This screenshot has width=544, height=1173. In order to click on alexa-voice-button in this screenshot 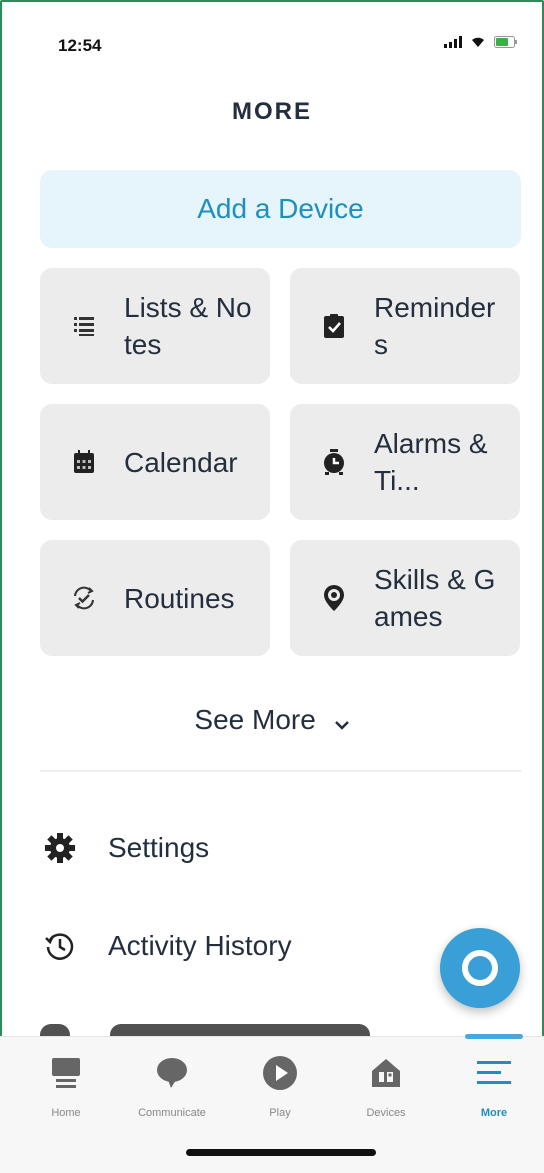, I will do `click(480, 968)`.